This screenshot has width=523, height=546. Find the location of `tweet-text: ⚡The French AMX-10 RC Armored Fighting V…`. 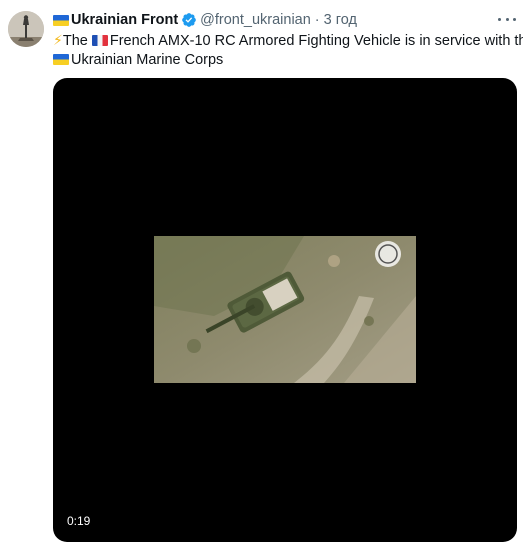

tweet-text: ⚡The French AMX-10 RC Armored Fighting V… is located at coordinates (288, 50).